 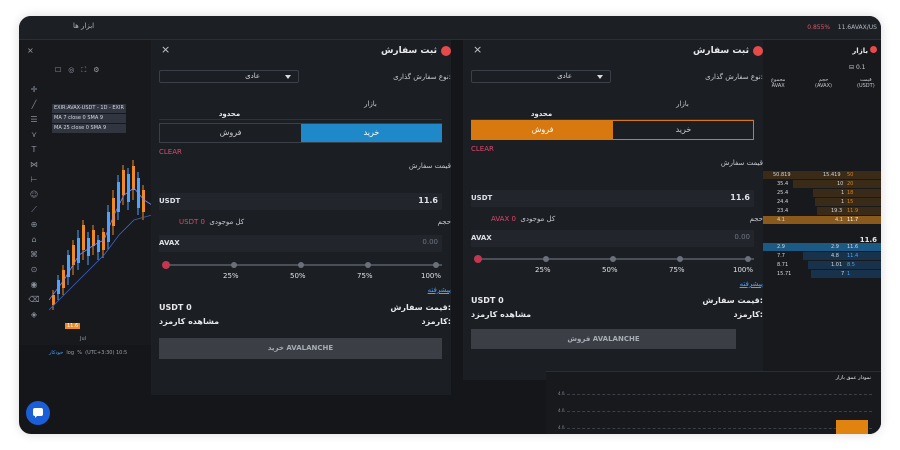 I want to click on auto-scale-toggle: خودکار, so click(x=56, y=353).